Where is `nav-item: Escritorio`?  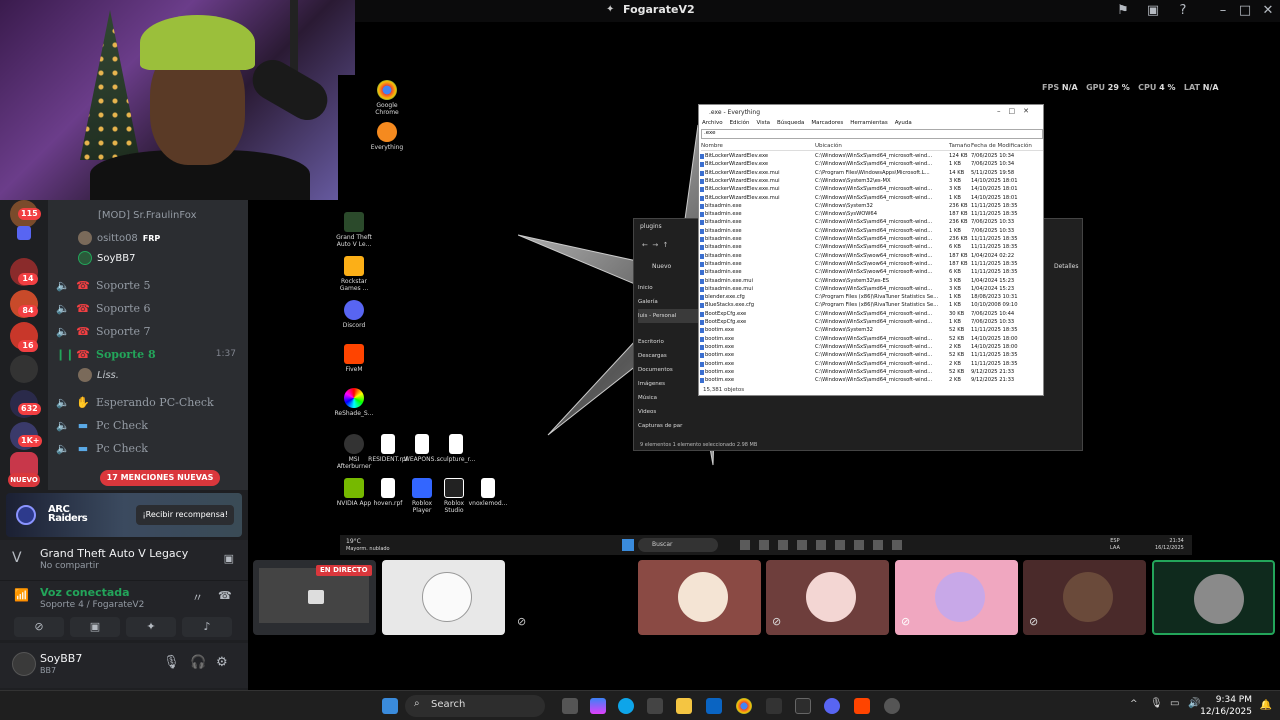
nav-item: Escritorio is located at coordinates (669, 342).